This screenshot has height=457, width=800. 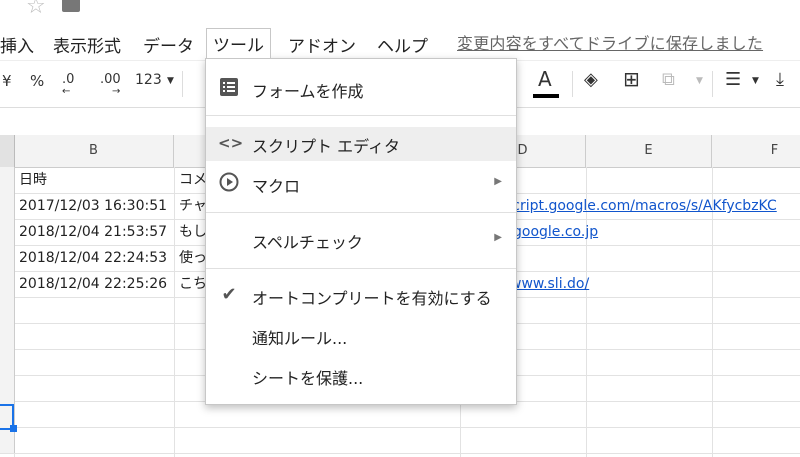 What do you see at coordinates (20, 44) in the screenshot?
I see `menu-insert: 挿入` at bounding box center [20, 44].